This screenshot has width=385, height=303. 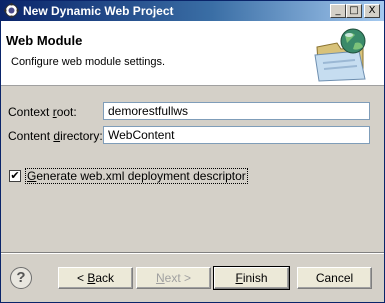 What do you see at coordinates (21, 278) in the screenshot?
I see `help-icon: ?` at bounding box center [21, 278].